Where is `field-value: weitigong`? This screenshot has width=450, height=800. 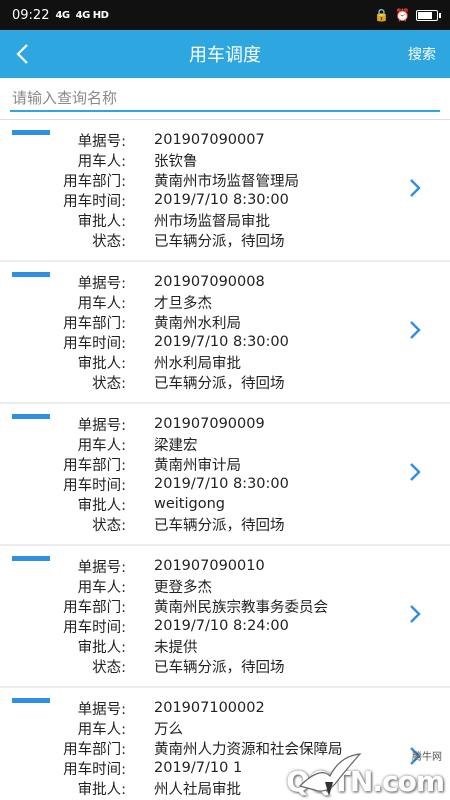 field-value: weitigong is located at coordinates (189, 504).